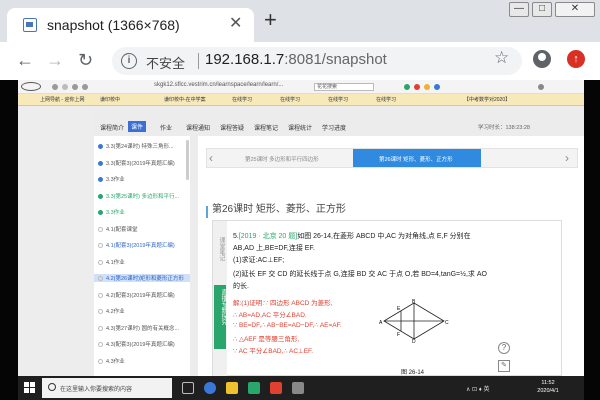  I want to click on profile-avatar-icon, so click(542, 59).